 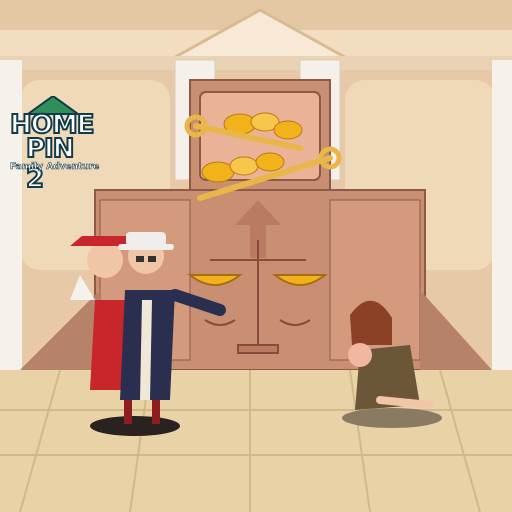 What do you see at coordinates (53, 145) in the screenshot?
I see `home-pin-2-logo: HOME PIN 2 Family Adventure` at bounding box center [53, 145].